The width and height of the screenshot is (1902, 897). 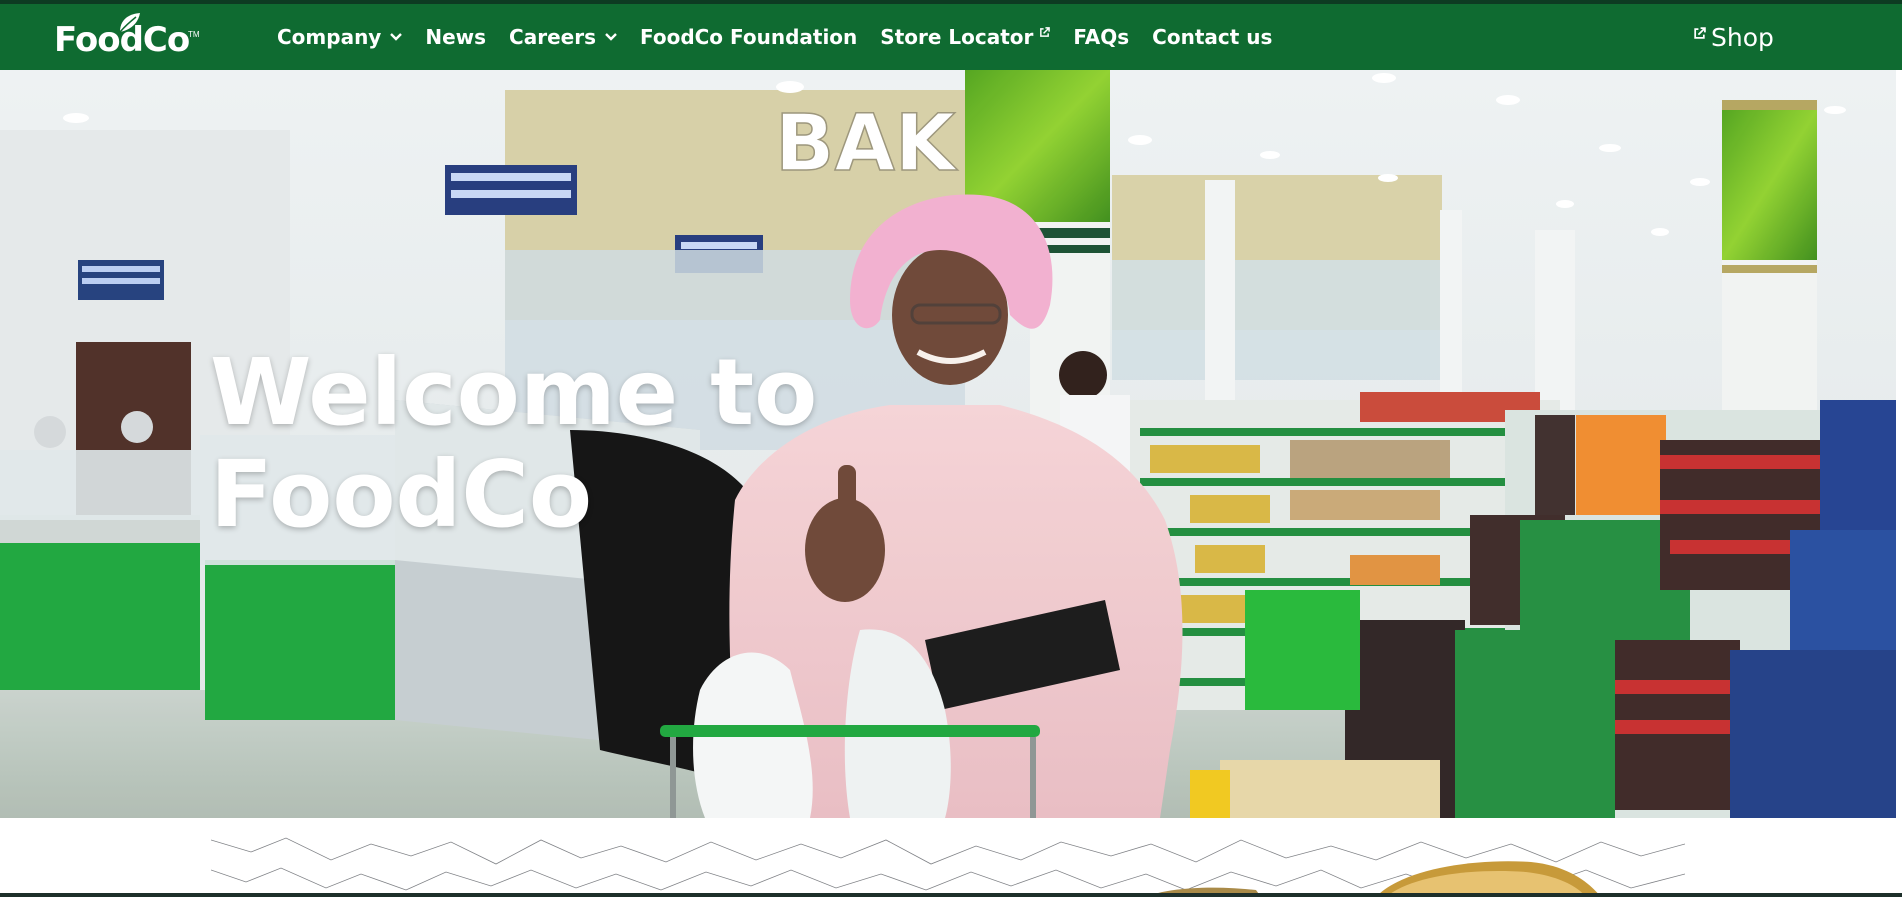 I want to click on nav-label: Store Locator, so click(x=957, y=37).